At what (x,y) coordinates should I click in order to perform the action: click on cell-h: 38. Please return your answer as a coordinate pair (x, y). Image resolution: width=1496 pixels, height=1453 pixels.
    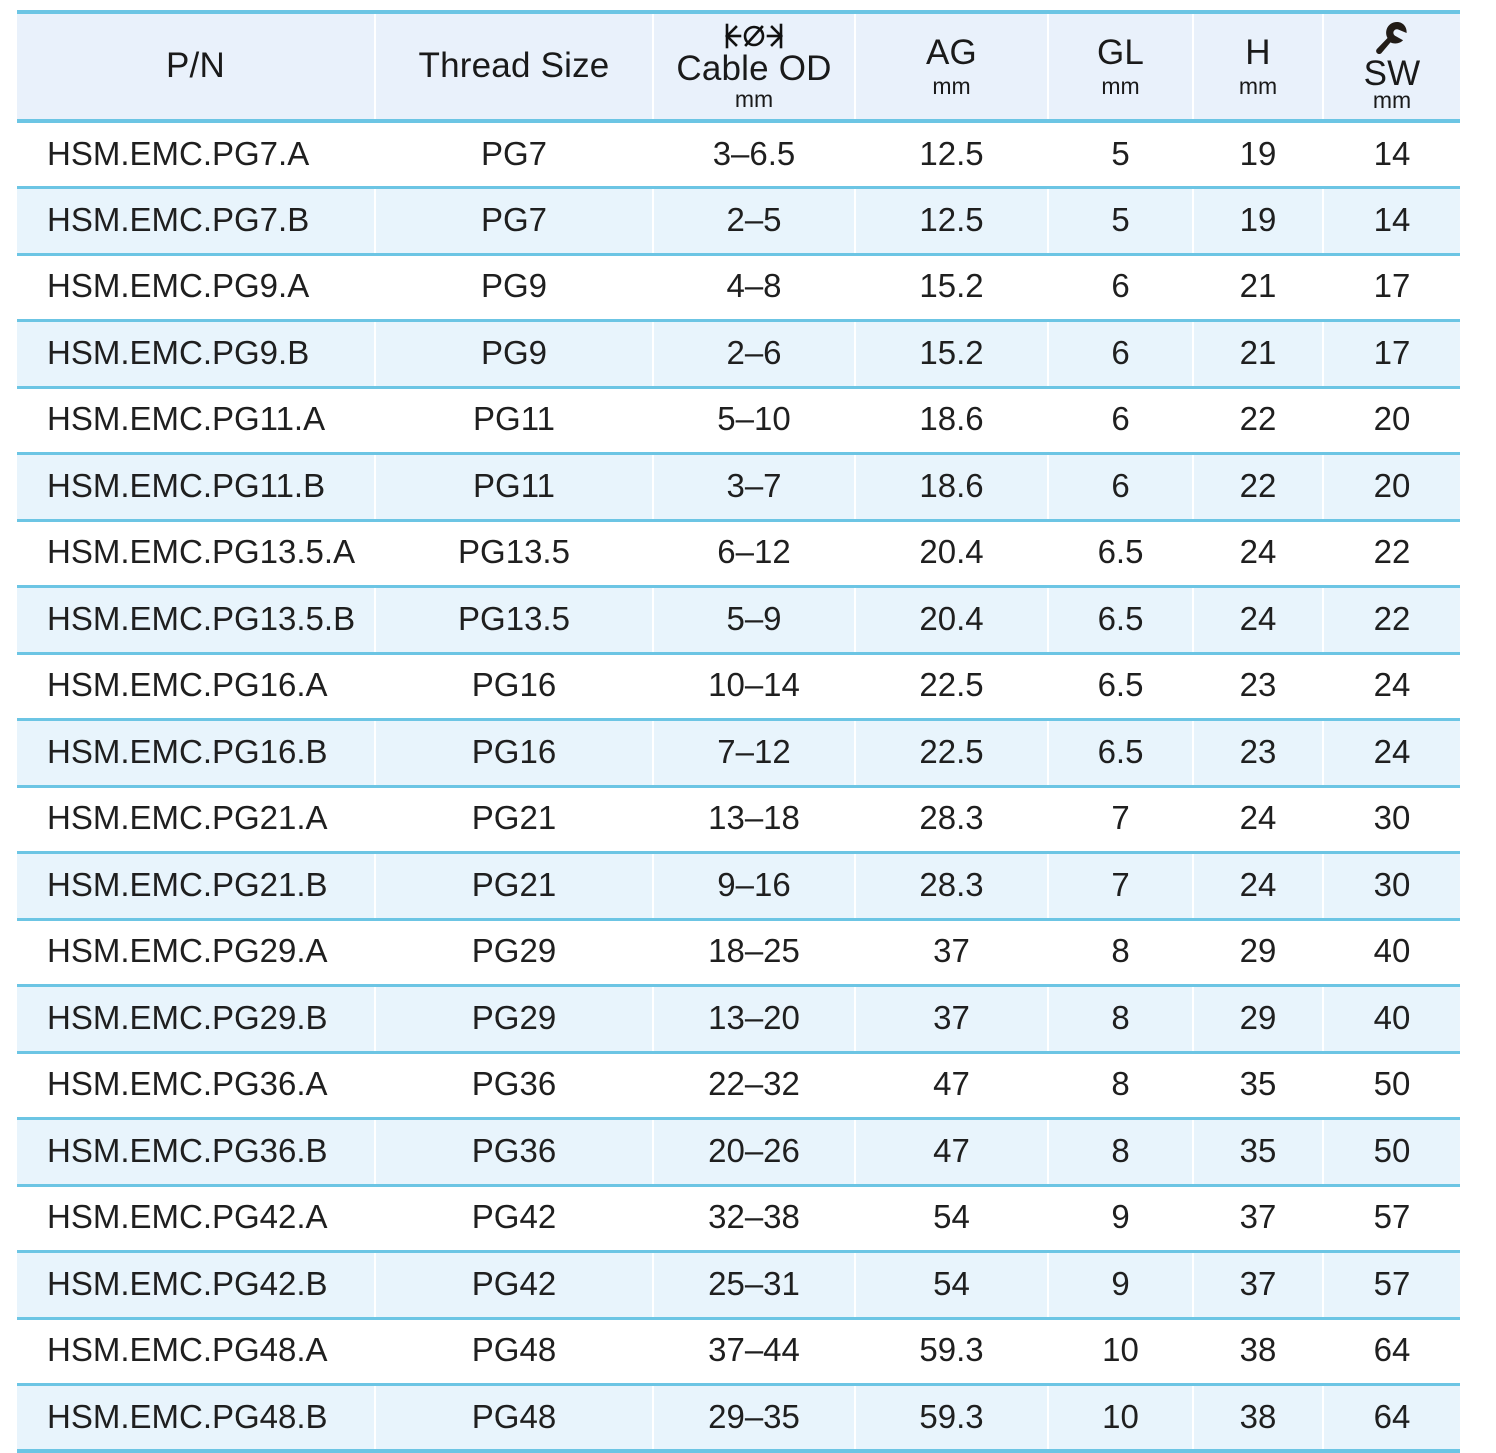
    Looking at the image, I should click on (1258, 1352).